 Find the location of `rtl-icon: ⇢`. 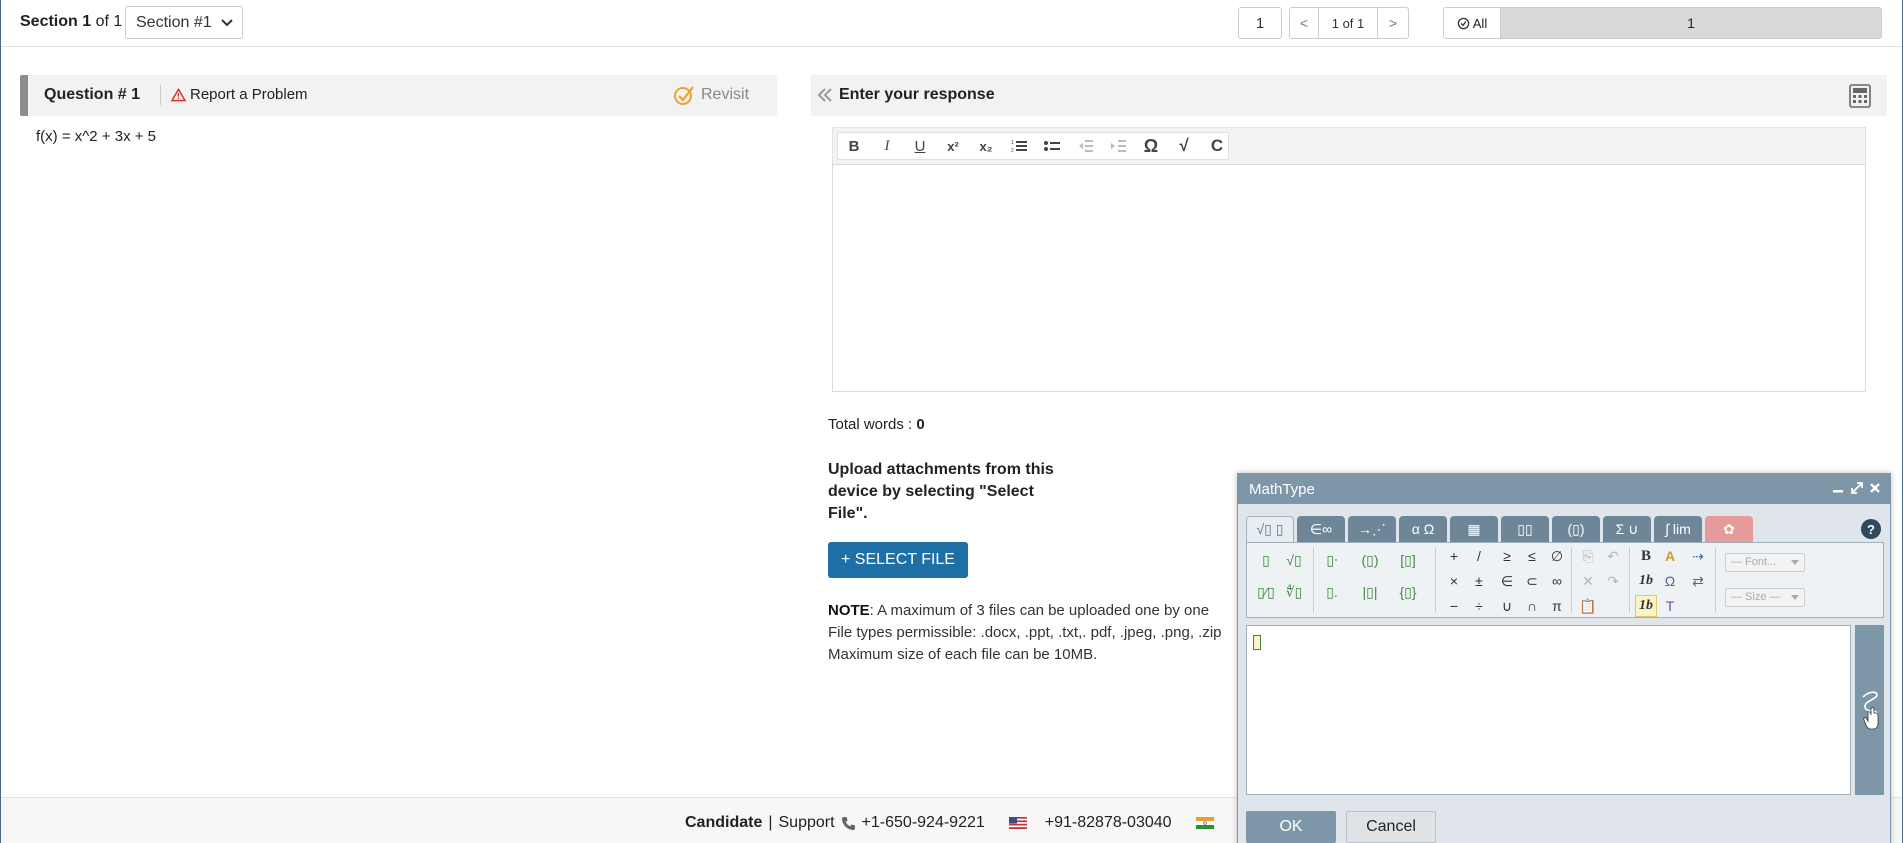

rtl-icon: ⇢ is located at coordinates (1698, 556).